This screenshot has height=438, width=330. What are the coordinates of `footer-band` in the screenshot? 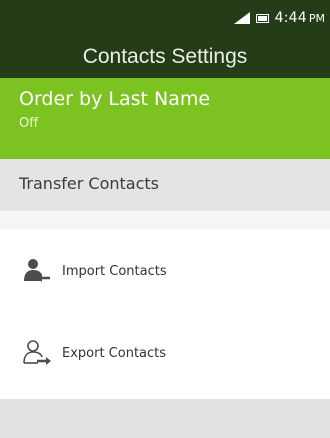 It's located at (165, 418).